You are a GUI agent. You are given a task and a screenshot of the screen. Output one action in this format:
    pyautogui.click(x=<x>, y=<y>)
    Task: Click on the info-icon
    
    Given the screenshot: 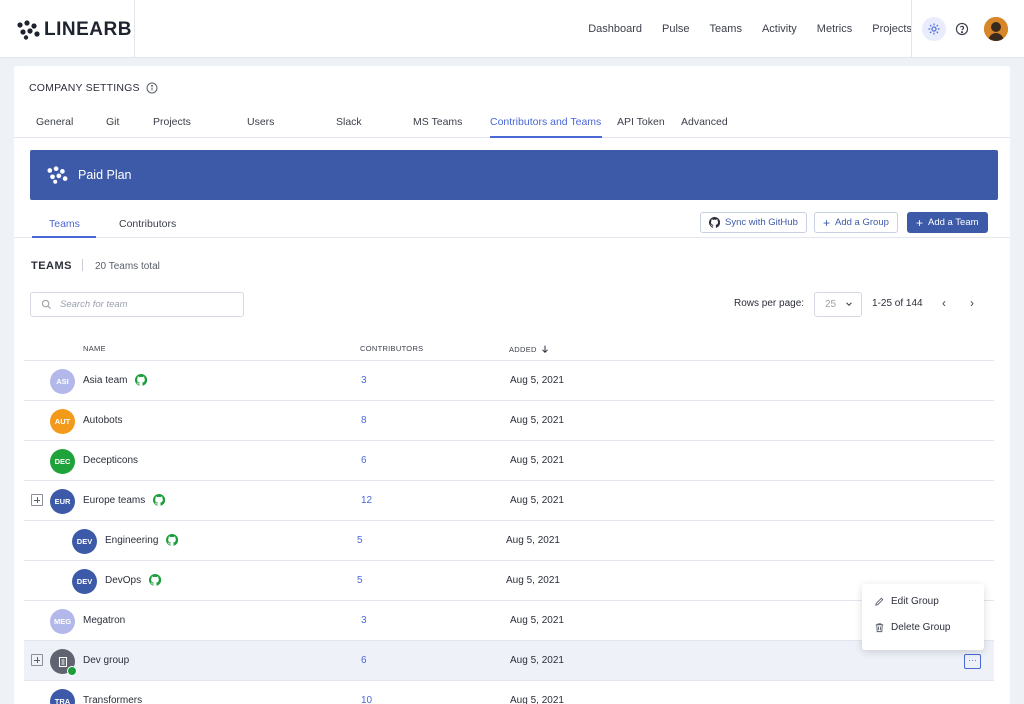 What is the action you would take?
    pyautogui.click(x=152, y=88)
    